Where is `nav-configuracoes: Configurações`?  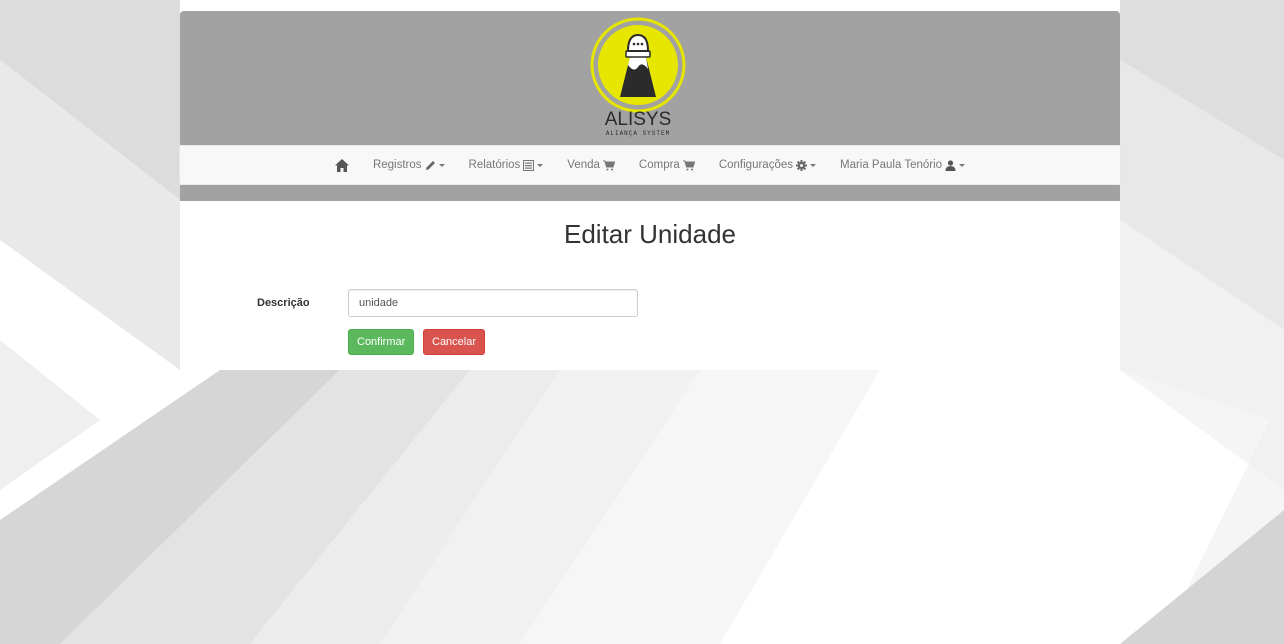
nav-configuracoes: Configurações is located at coordinates (767, 165).